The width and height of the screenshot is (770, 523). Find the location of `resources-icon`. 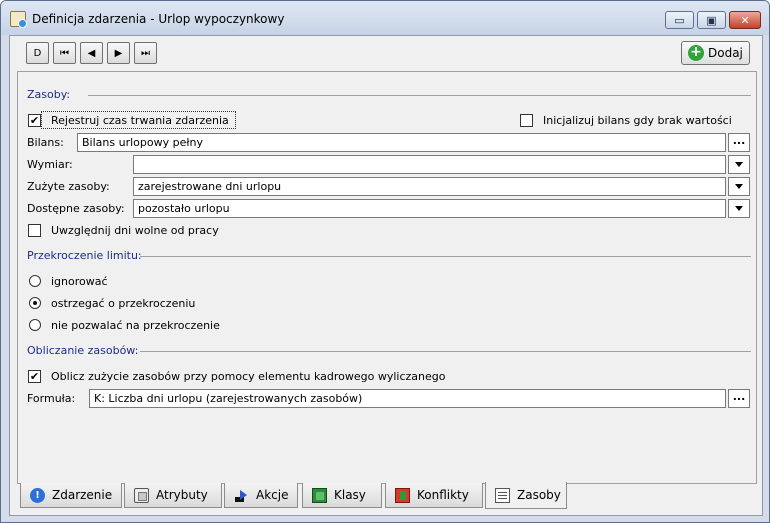

resources-icon is located at coordinates (502, 495).